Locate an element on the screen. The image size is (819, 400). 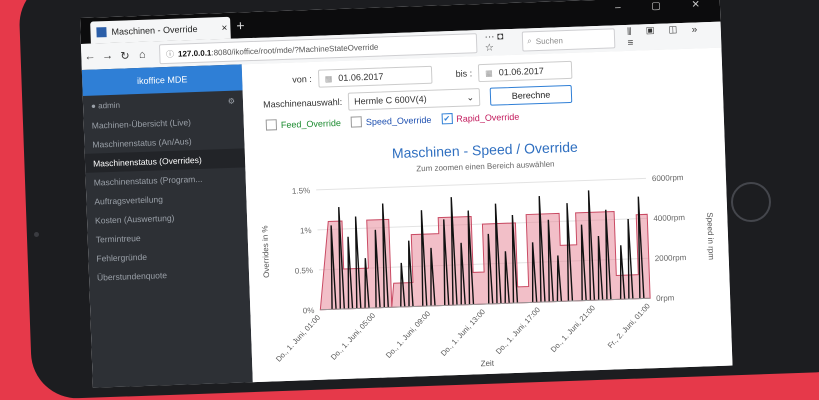
x-tick-label: Do., 1. Juni, 05:00 is located at coordinates (353, 336).